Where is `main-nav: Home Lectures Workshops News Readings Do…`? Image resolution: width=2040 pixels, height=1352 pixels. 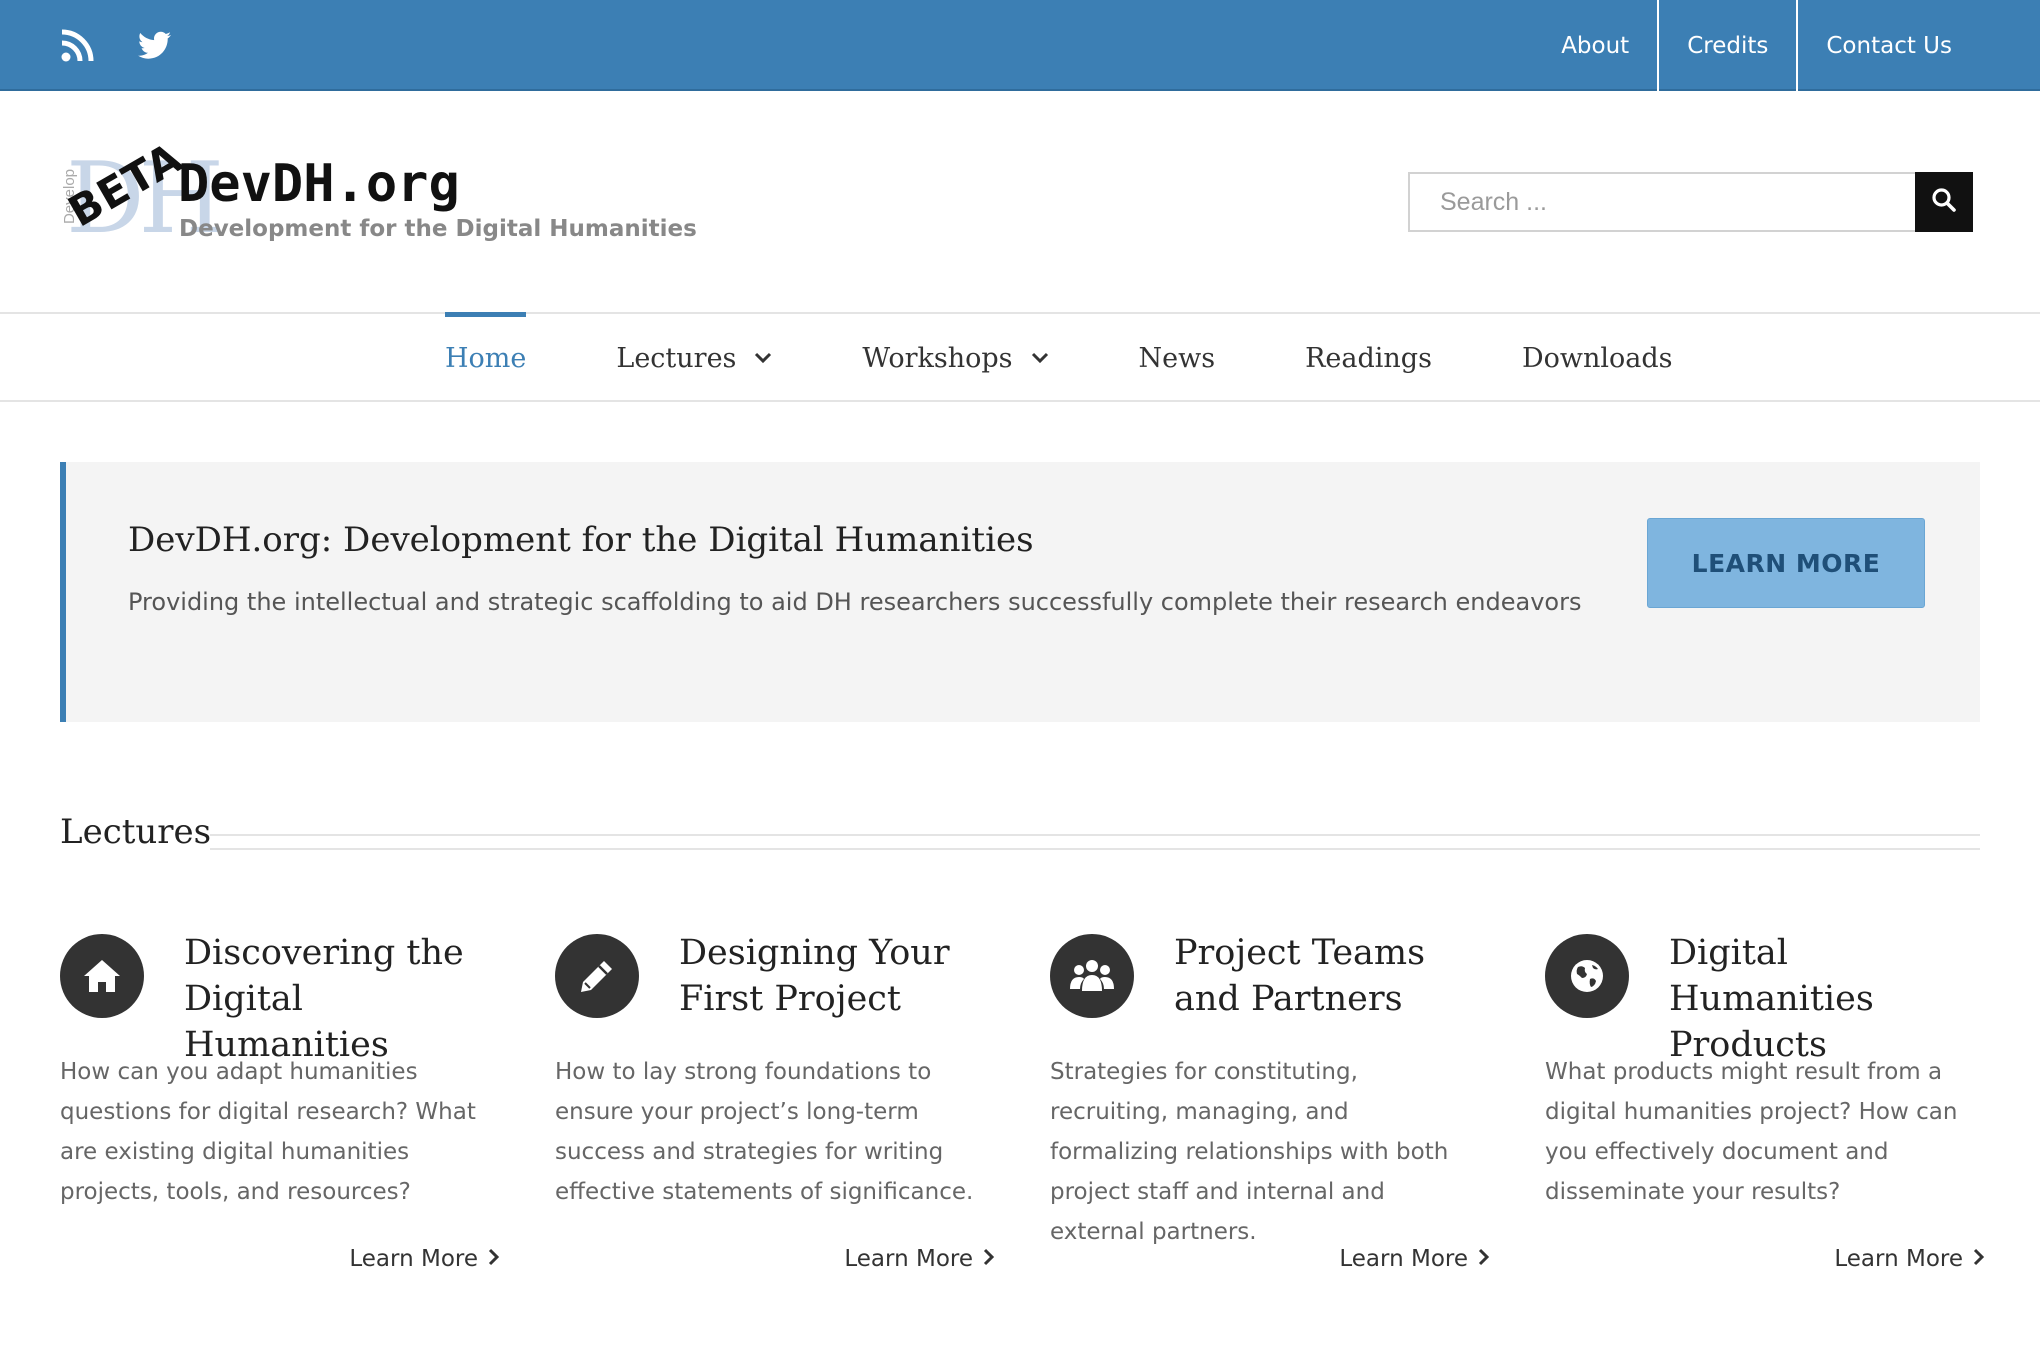
main-nav: Home Lectures Workshops News Readings Do… is located at coordinates (1020, 357).